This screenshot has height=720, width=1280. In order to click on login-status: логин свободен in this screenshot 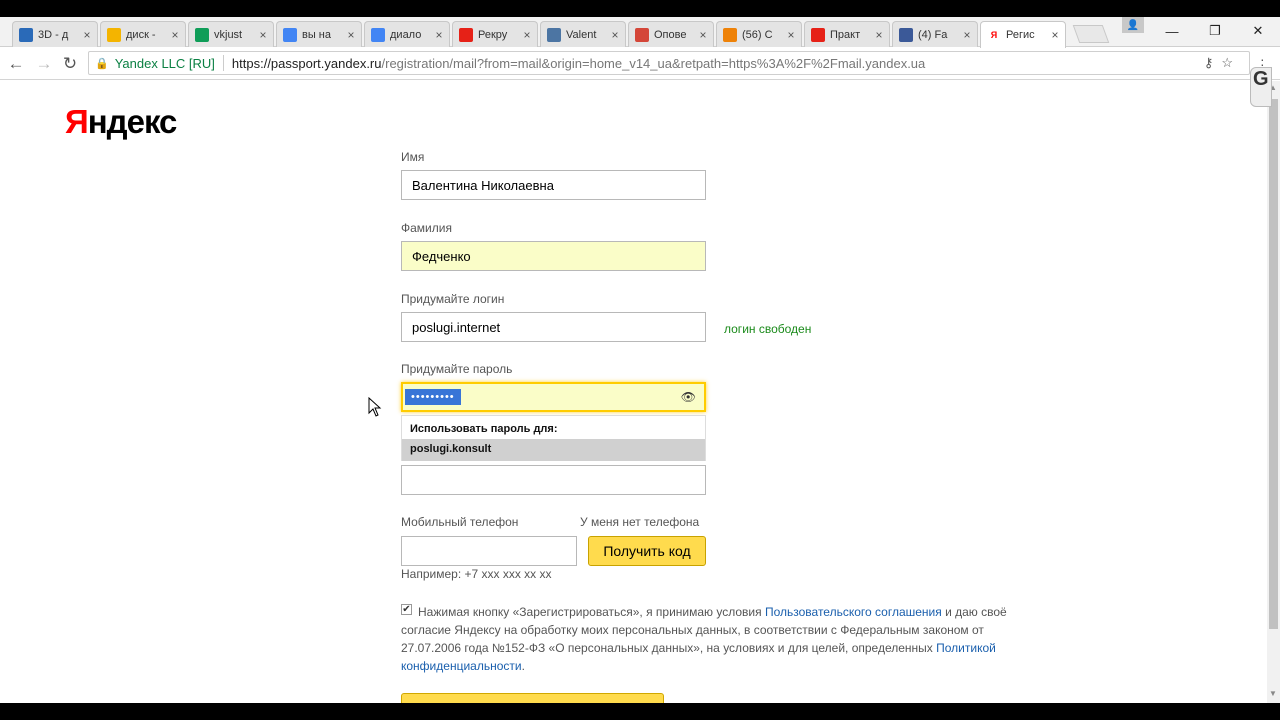, I will do `click(768, 329)`.